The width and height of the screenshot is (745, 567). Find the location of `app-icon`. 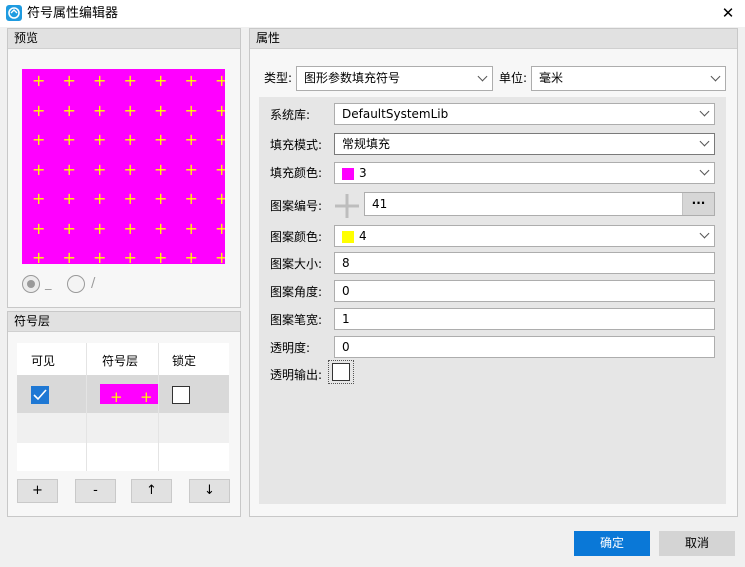

app-icon is located at coordinates (14, 13).